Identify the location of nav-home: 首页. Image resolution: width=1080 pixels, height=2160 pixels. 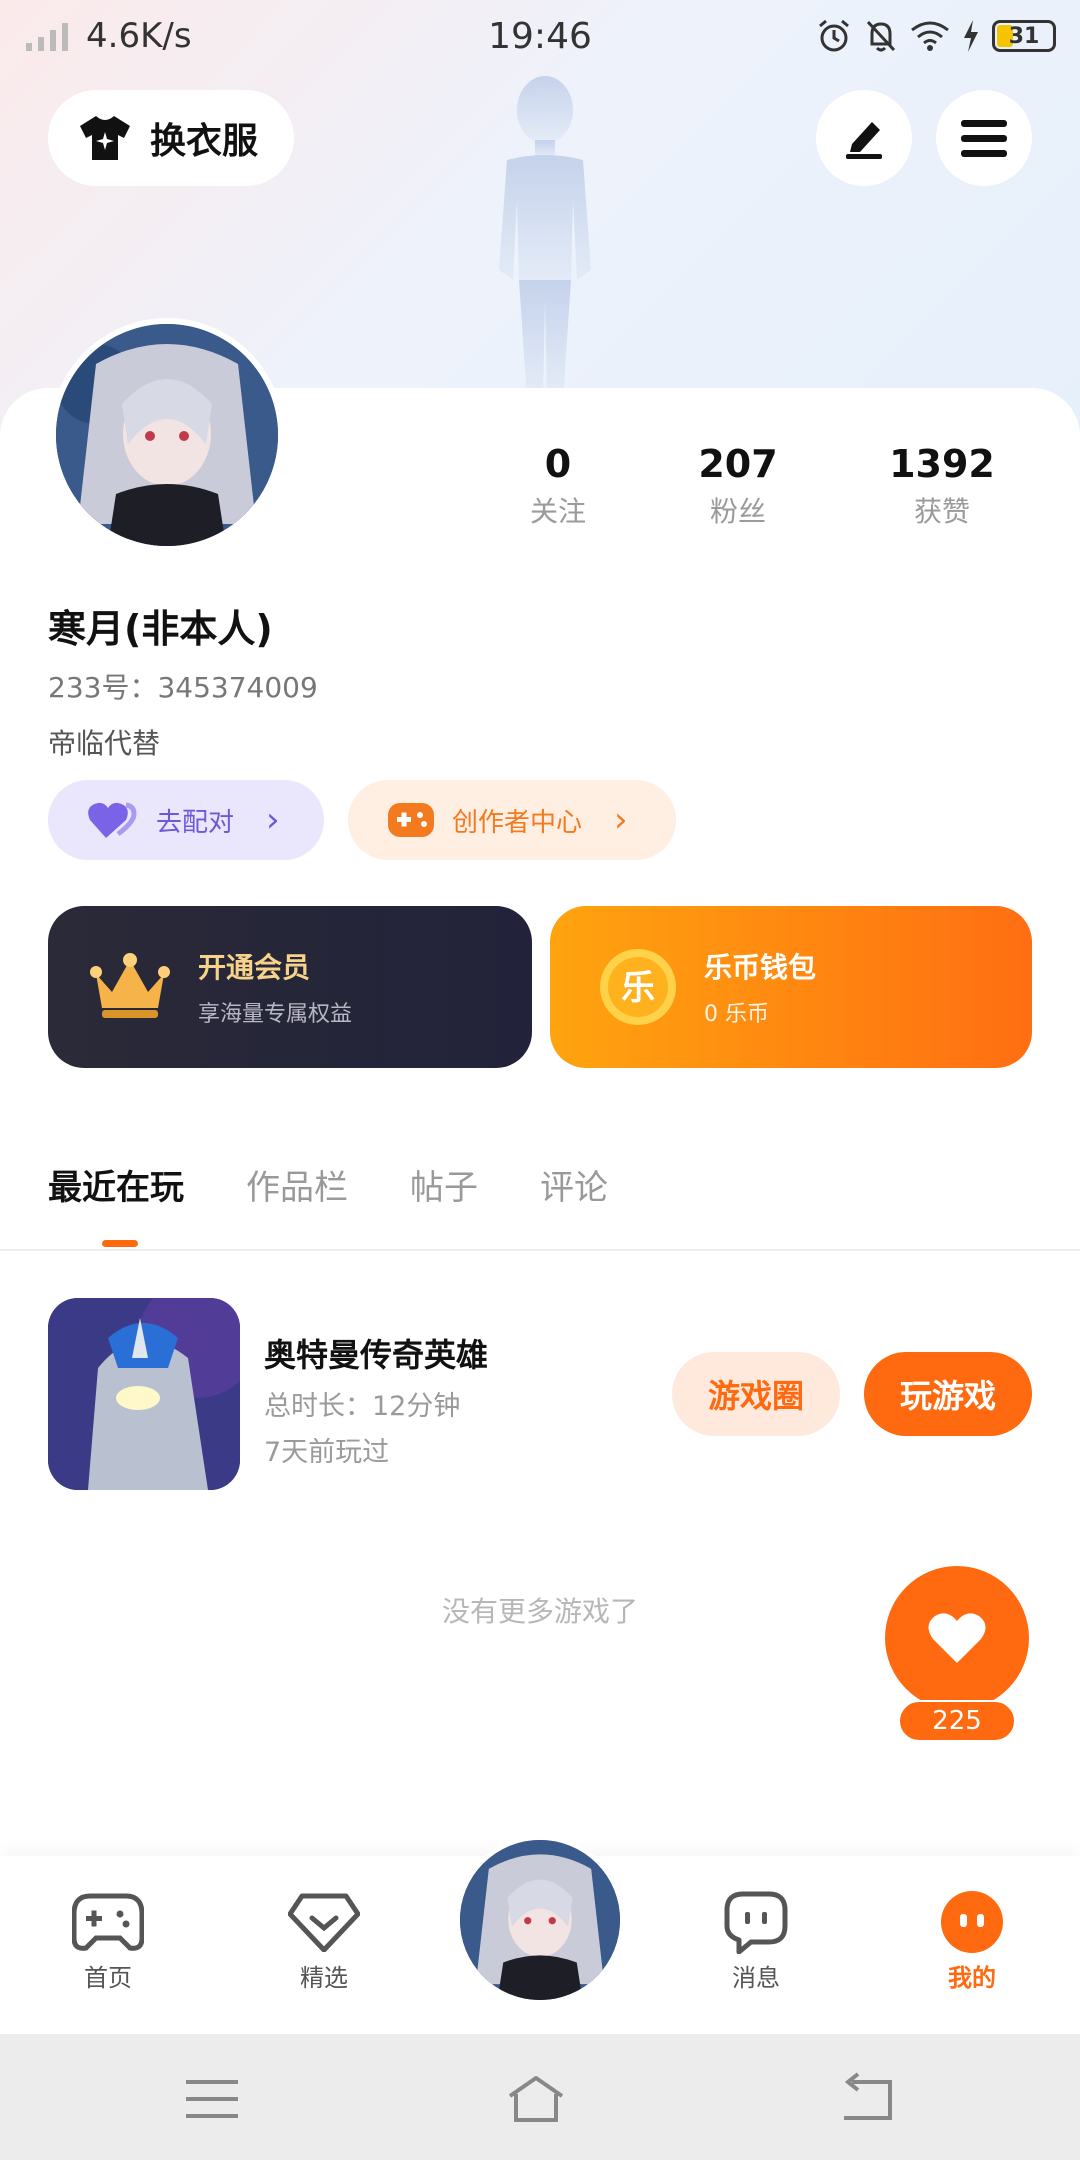
(108, 1939).